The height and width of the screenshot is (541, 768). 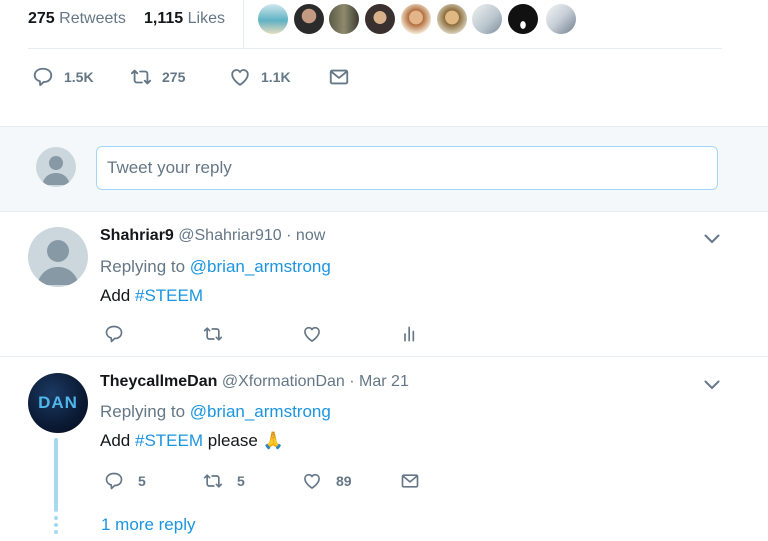 I want to click on like-button, so click(x=312, y=334).